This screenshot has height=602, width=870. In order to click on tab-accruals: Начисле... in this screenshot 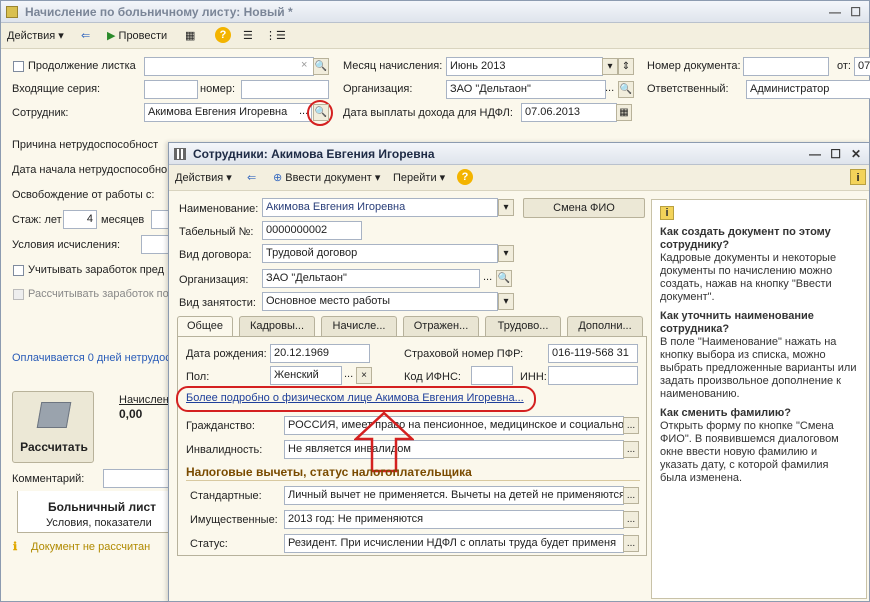, I will do `click(359, 326)`.